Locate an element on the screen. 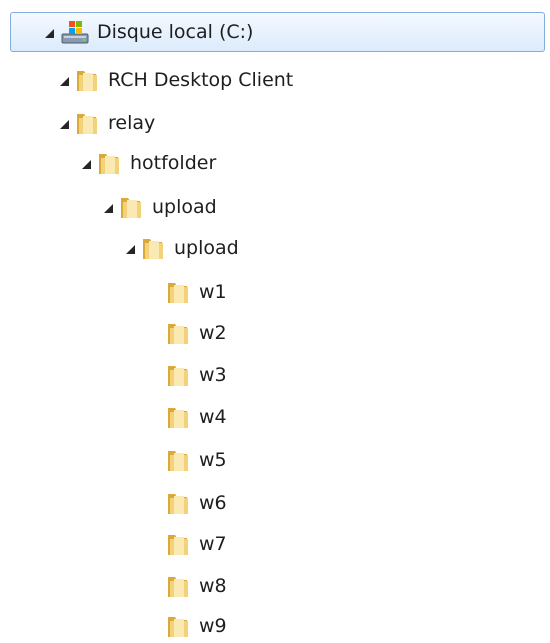 The width and height of the screenshot is (550, 643). tree-item-rch-desktop-client: RCH Desktop Client is located at coordinates (176, 80).